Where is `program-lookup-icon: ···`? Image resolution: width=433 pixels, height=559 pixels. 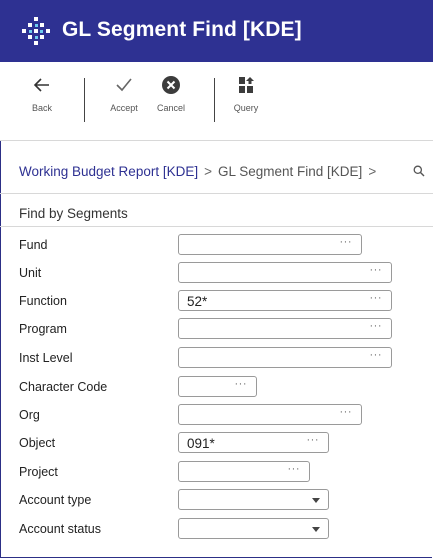
program-lookup-icon: ··· is located at coordinates (376, 326).